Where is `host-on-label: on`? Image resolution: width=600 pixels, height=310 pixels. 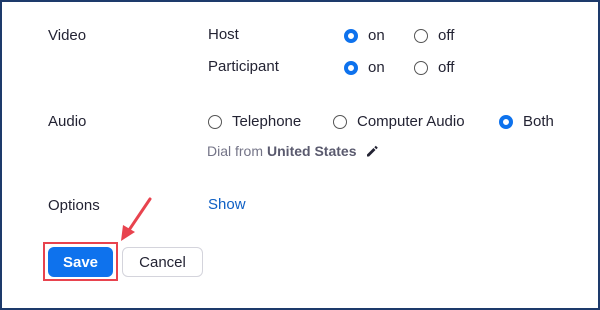
host-on-label: on is located at coordinates (376, 35).